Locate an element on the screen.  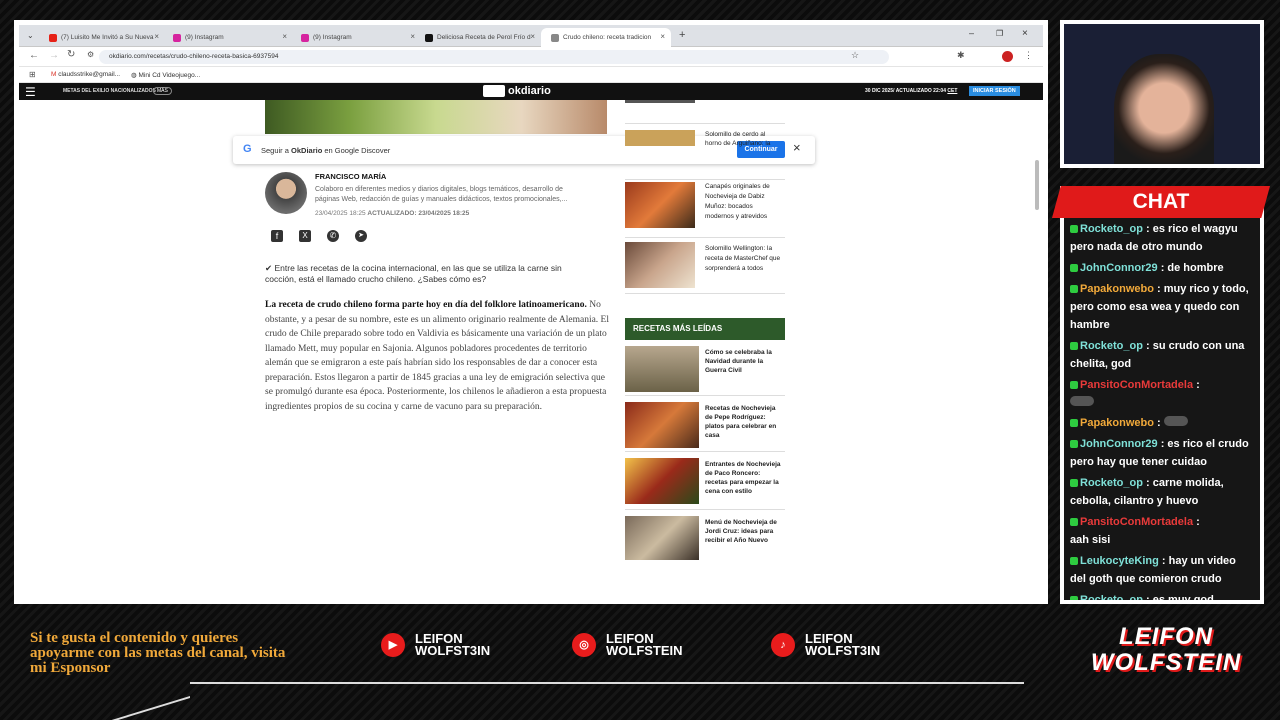
kebab-menu-icon: ⋮ is located at coordinates (1028, 55).